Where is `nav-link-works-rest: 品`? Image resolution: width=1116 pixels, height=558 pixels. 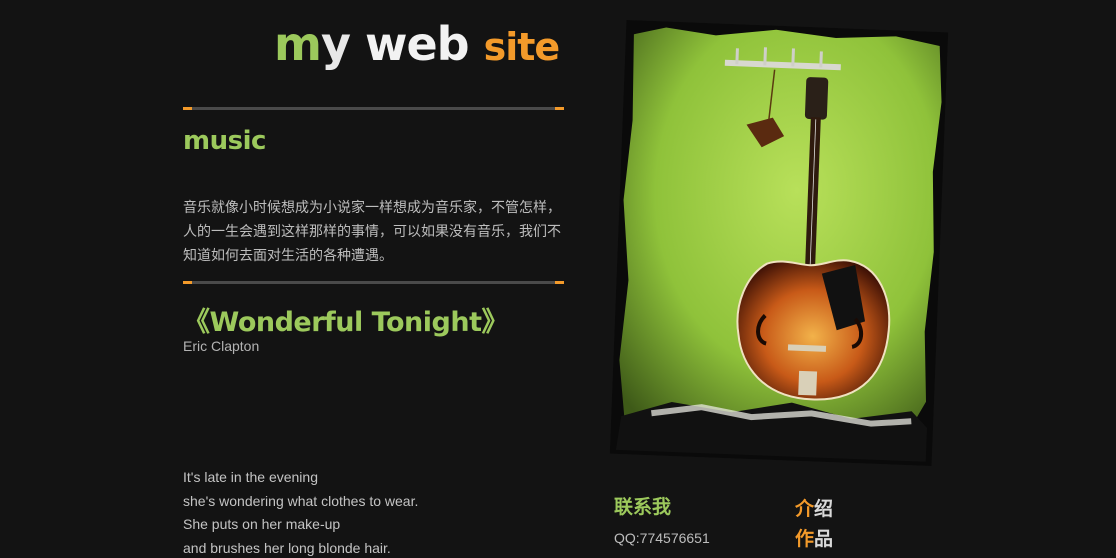
nav-link-works-rest: 品 is located at coordinates (824, 539).